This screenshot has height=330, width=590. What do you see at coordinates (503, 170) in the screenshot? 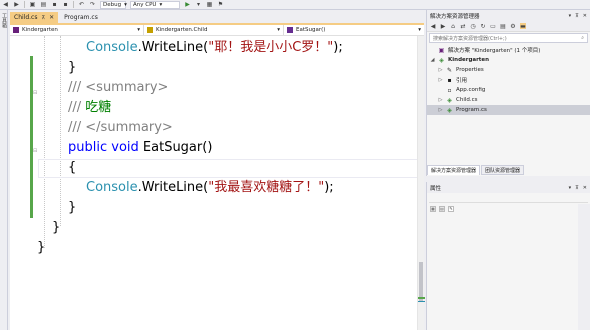
I see `tab-team-explorer: 团队资源管理器` at bounding box center [503, 170].